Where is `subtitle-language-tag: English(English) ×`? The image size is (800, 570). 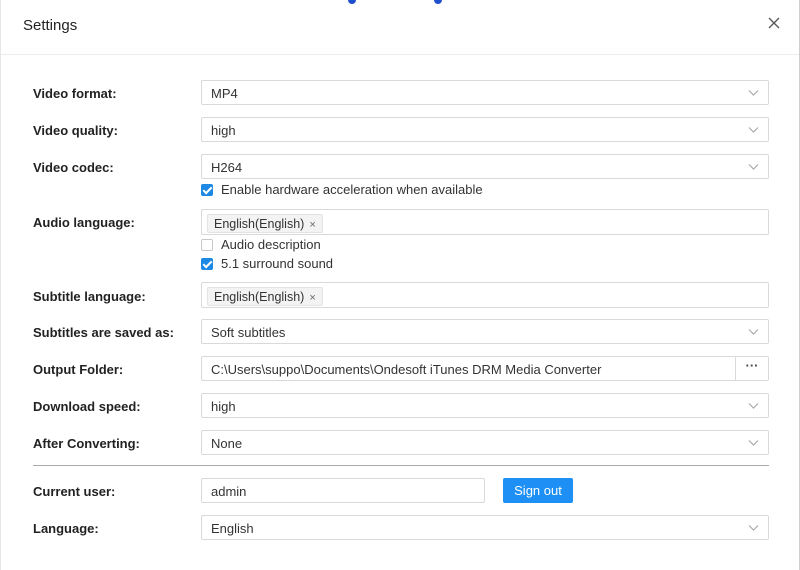
subtitle-language-tag: English(English) × is located at coordinates (265, 296).